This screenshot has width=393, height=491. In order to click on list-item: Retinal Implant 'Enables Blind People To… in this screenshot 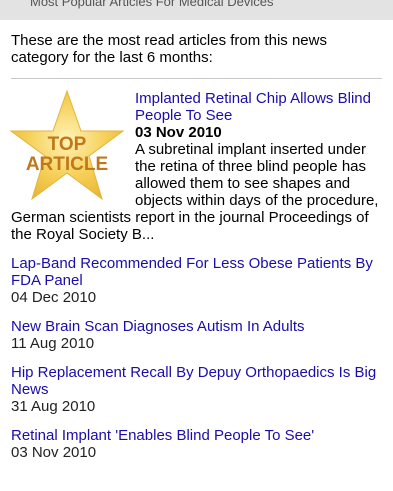, I will do `click(196, 444)`.